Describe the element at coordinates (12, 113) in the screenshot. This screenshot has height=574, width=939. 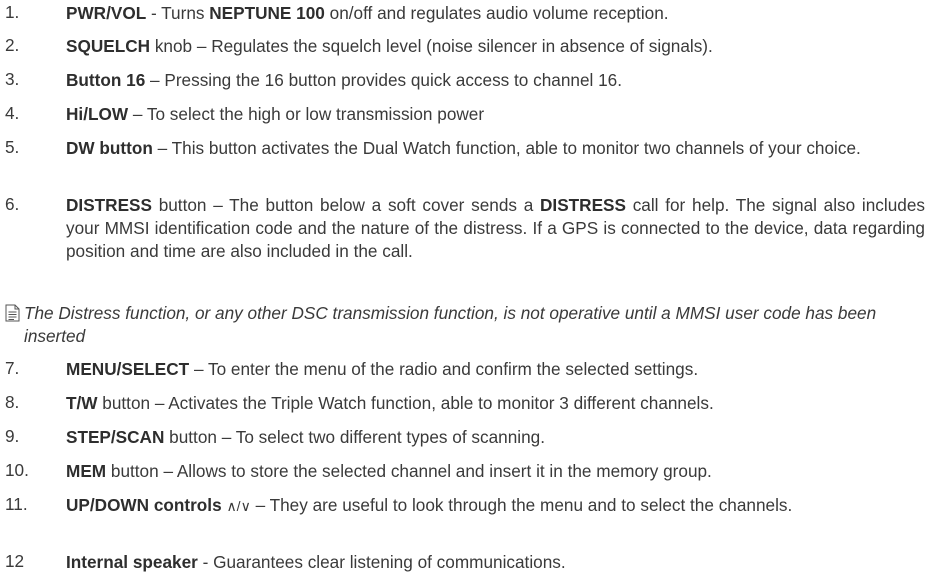
I see `item-number: 4.` at that location.